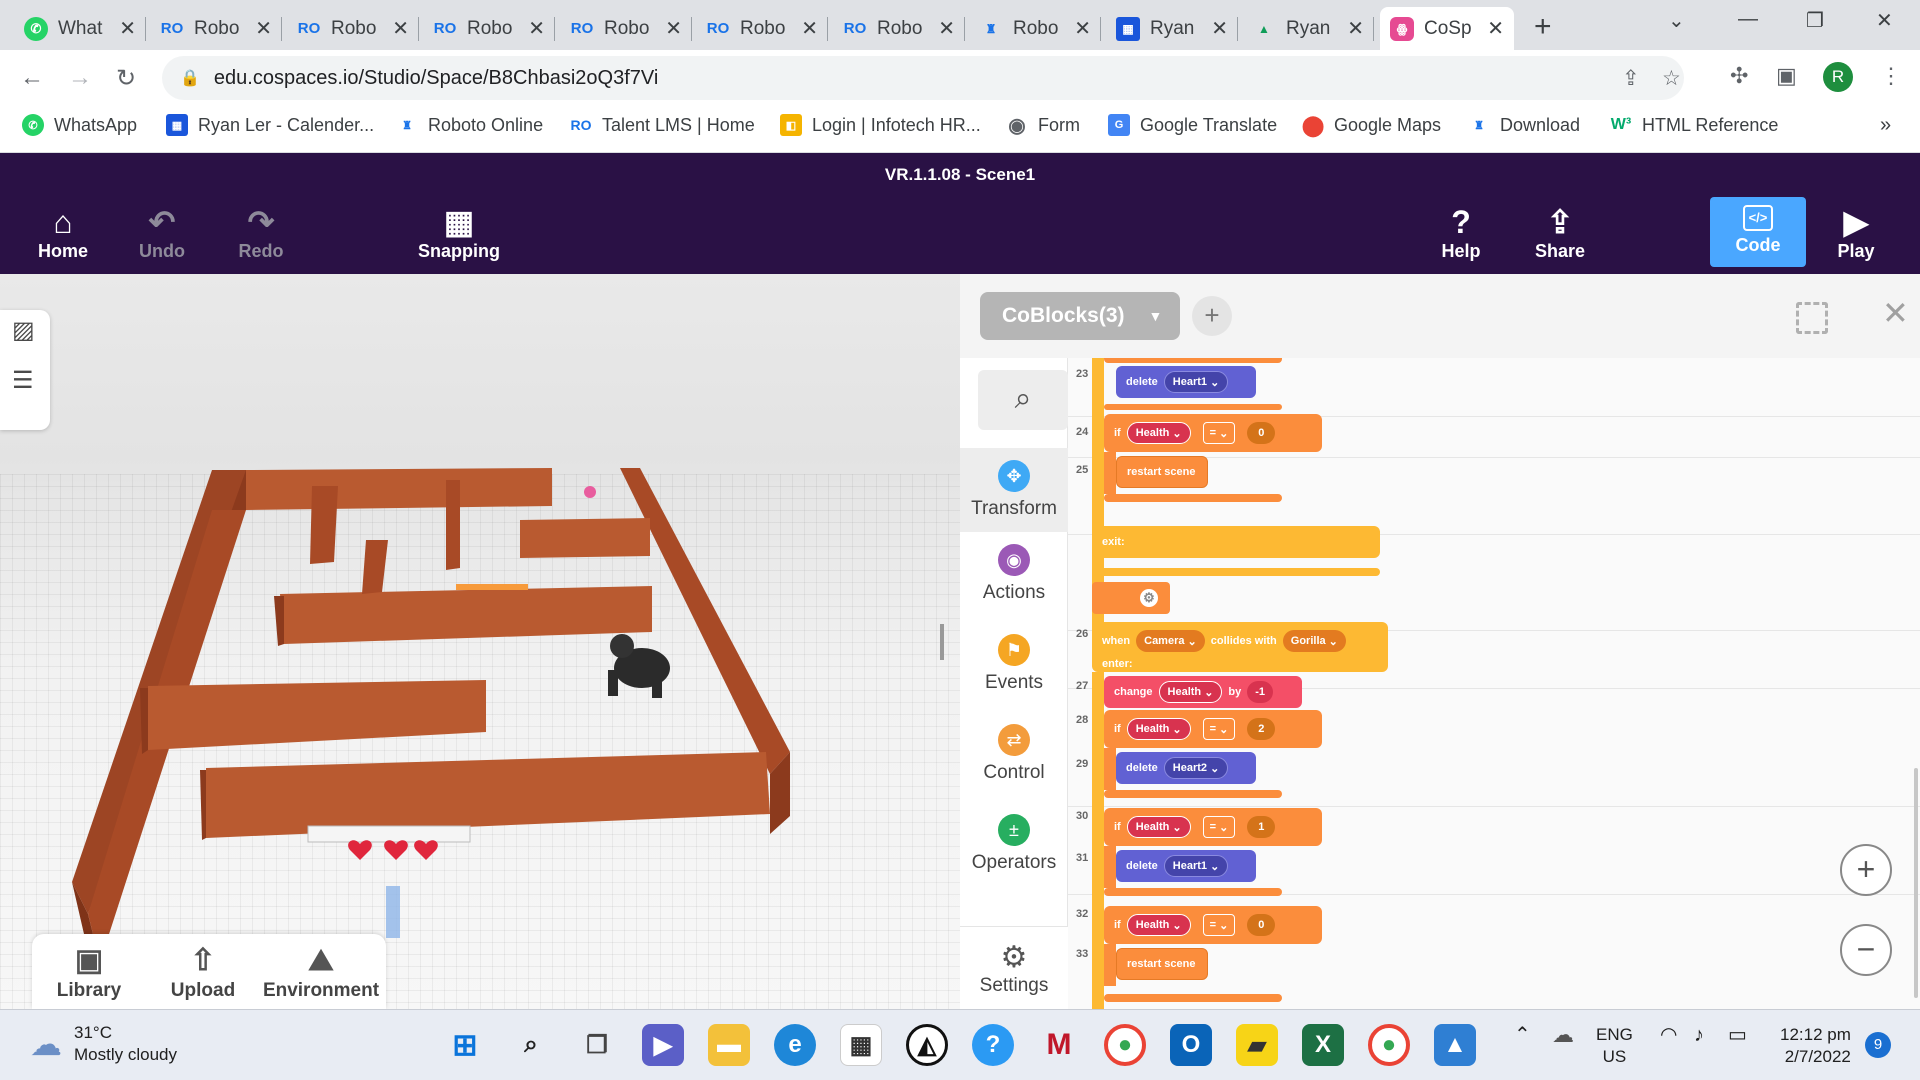 Image resolution: width=1920 pixels, height=1080 pixels. Describe the element at coordinates (1866, 870) in the screenshot. I see `zoom-in-button: +` at that location.